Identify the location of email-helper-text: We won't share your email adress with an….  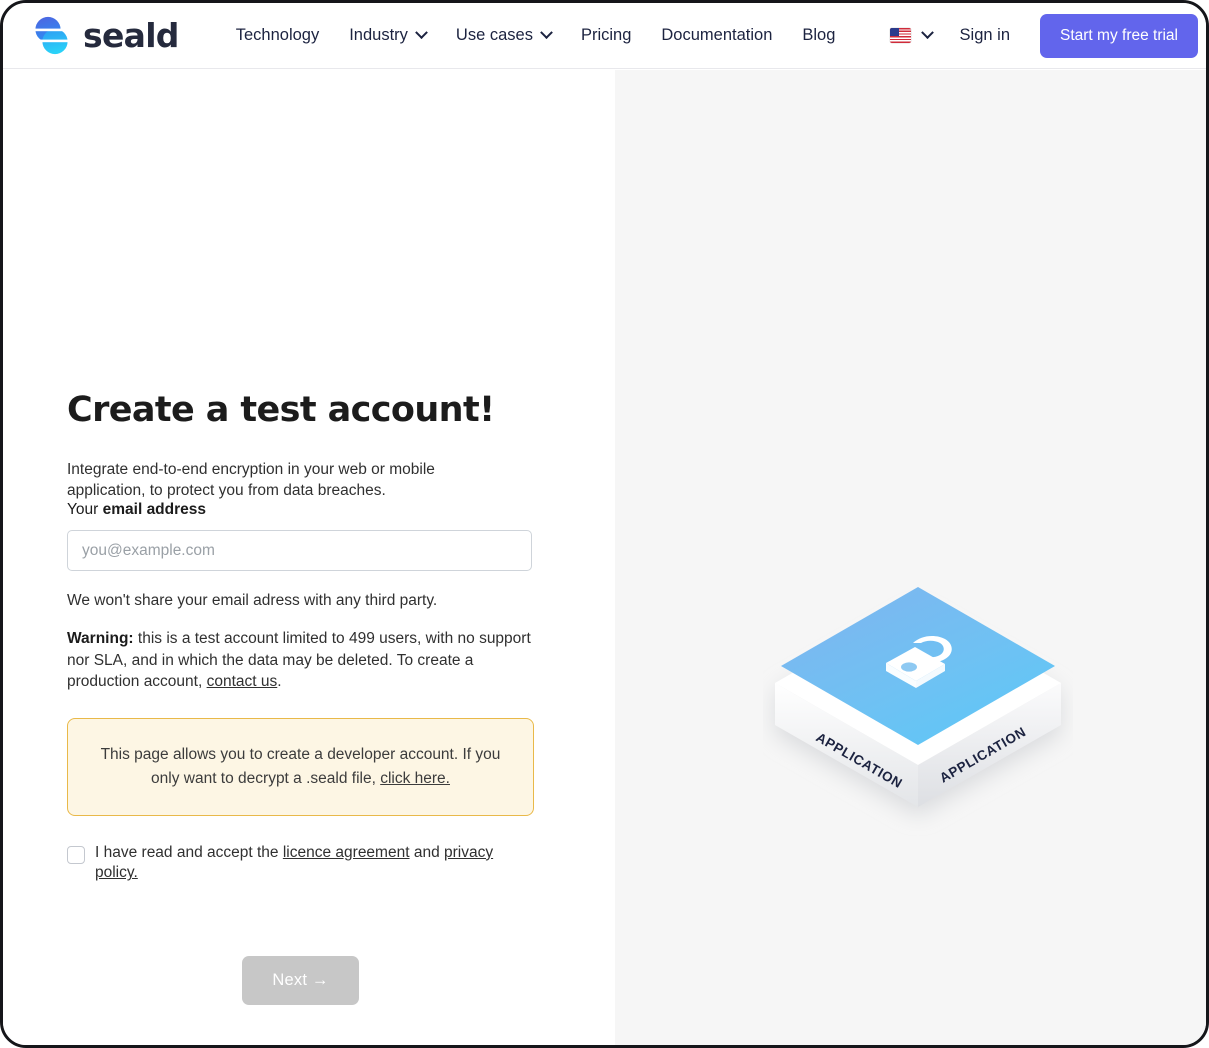
(252, 601).